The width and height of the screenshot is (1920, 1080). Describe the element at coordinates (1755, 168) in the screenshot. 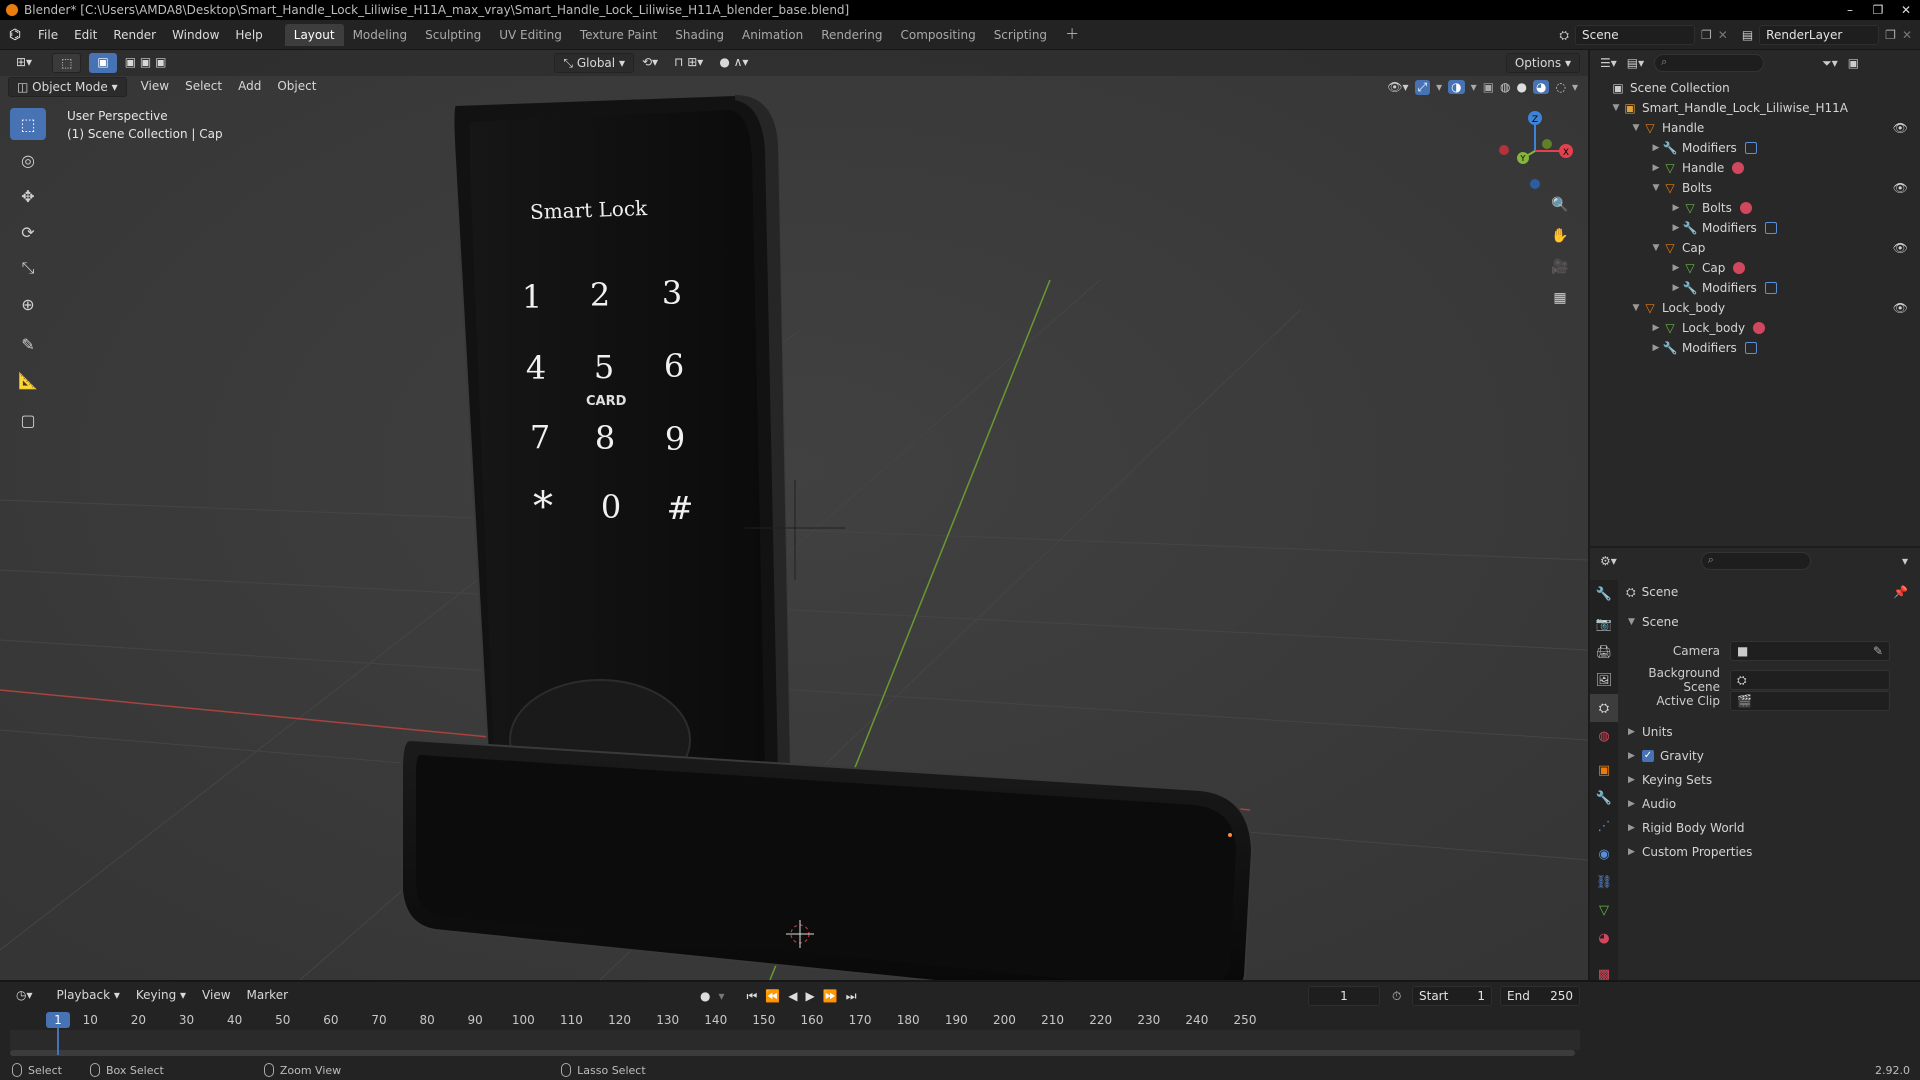

I see `outliner-item: ▶ ▽ Handle` at that location.